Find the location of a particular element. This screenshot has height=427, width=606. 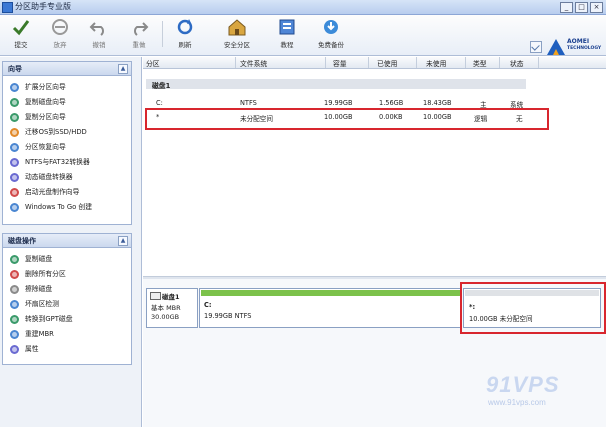

wizard-item: 迁移OS到SSD/HDD is located at coordinates (67, 132).